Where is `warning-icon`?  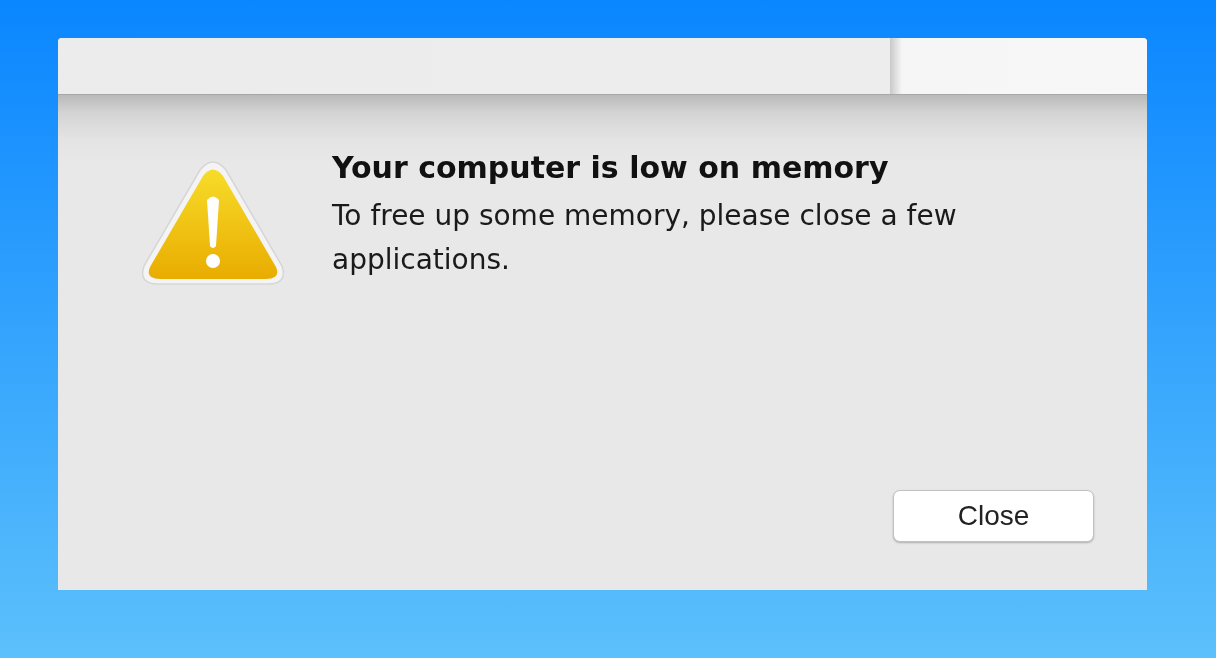
warning-icon is located at coordinates (213, 224).